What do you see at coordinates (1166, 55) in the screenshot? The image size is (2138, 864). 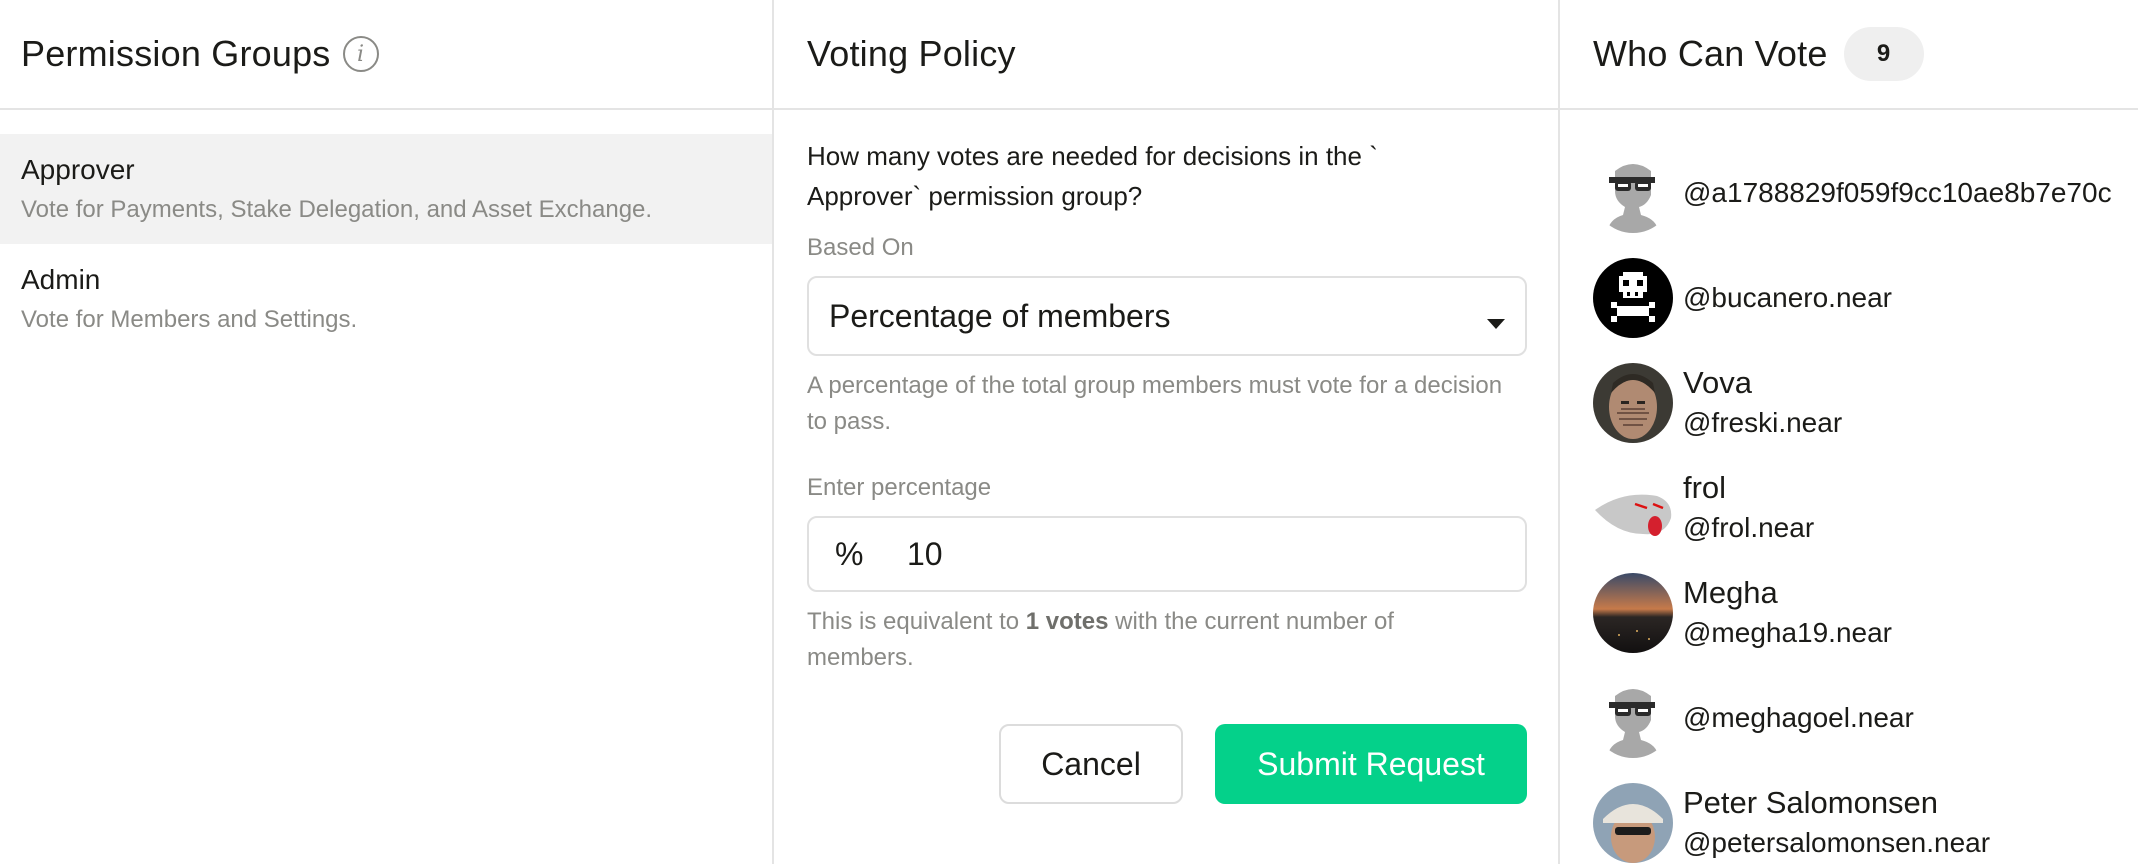 I see `voting-policy-header: Voting Policy` at bounding box center [1166, 55].